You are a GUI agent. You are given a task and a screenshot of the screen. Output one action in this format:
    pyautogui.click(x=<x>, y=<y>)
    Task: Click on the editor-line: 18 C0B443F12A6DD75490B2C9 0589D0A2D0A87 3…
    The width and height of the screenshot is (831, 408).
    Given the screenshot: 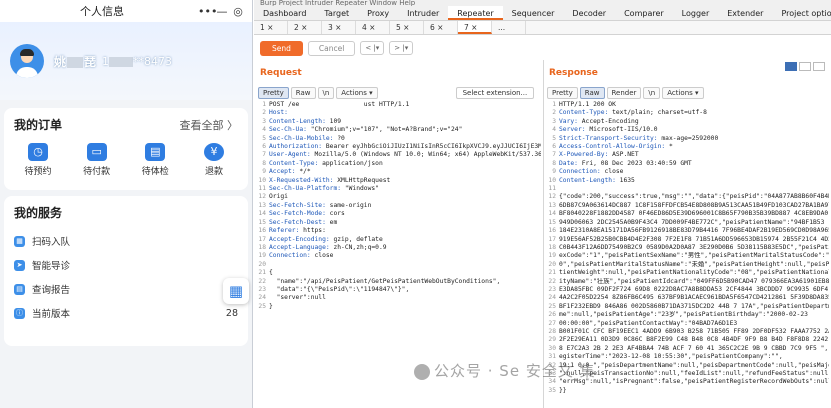 What is the action you would take?
    pyautogui.click(x=687, y=248)
    